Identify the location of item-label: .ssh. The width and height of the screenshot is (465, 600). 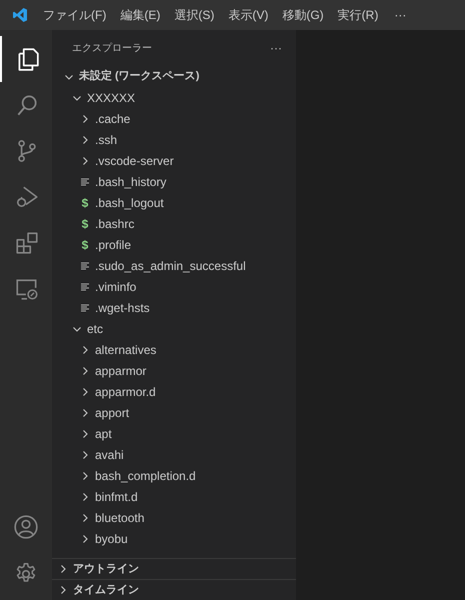
(106, 140).